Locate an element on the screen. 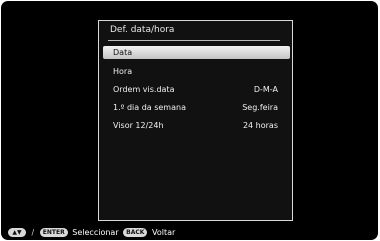 The width and height of the screenshot is (380, 241). enter-action-label: Seleccionar is located at coordinates (95, 232).